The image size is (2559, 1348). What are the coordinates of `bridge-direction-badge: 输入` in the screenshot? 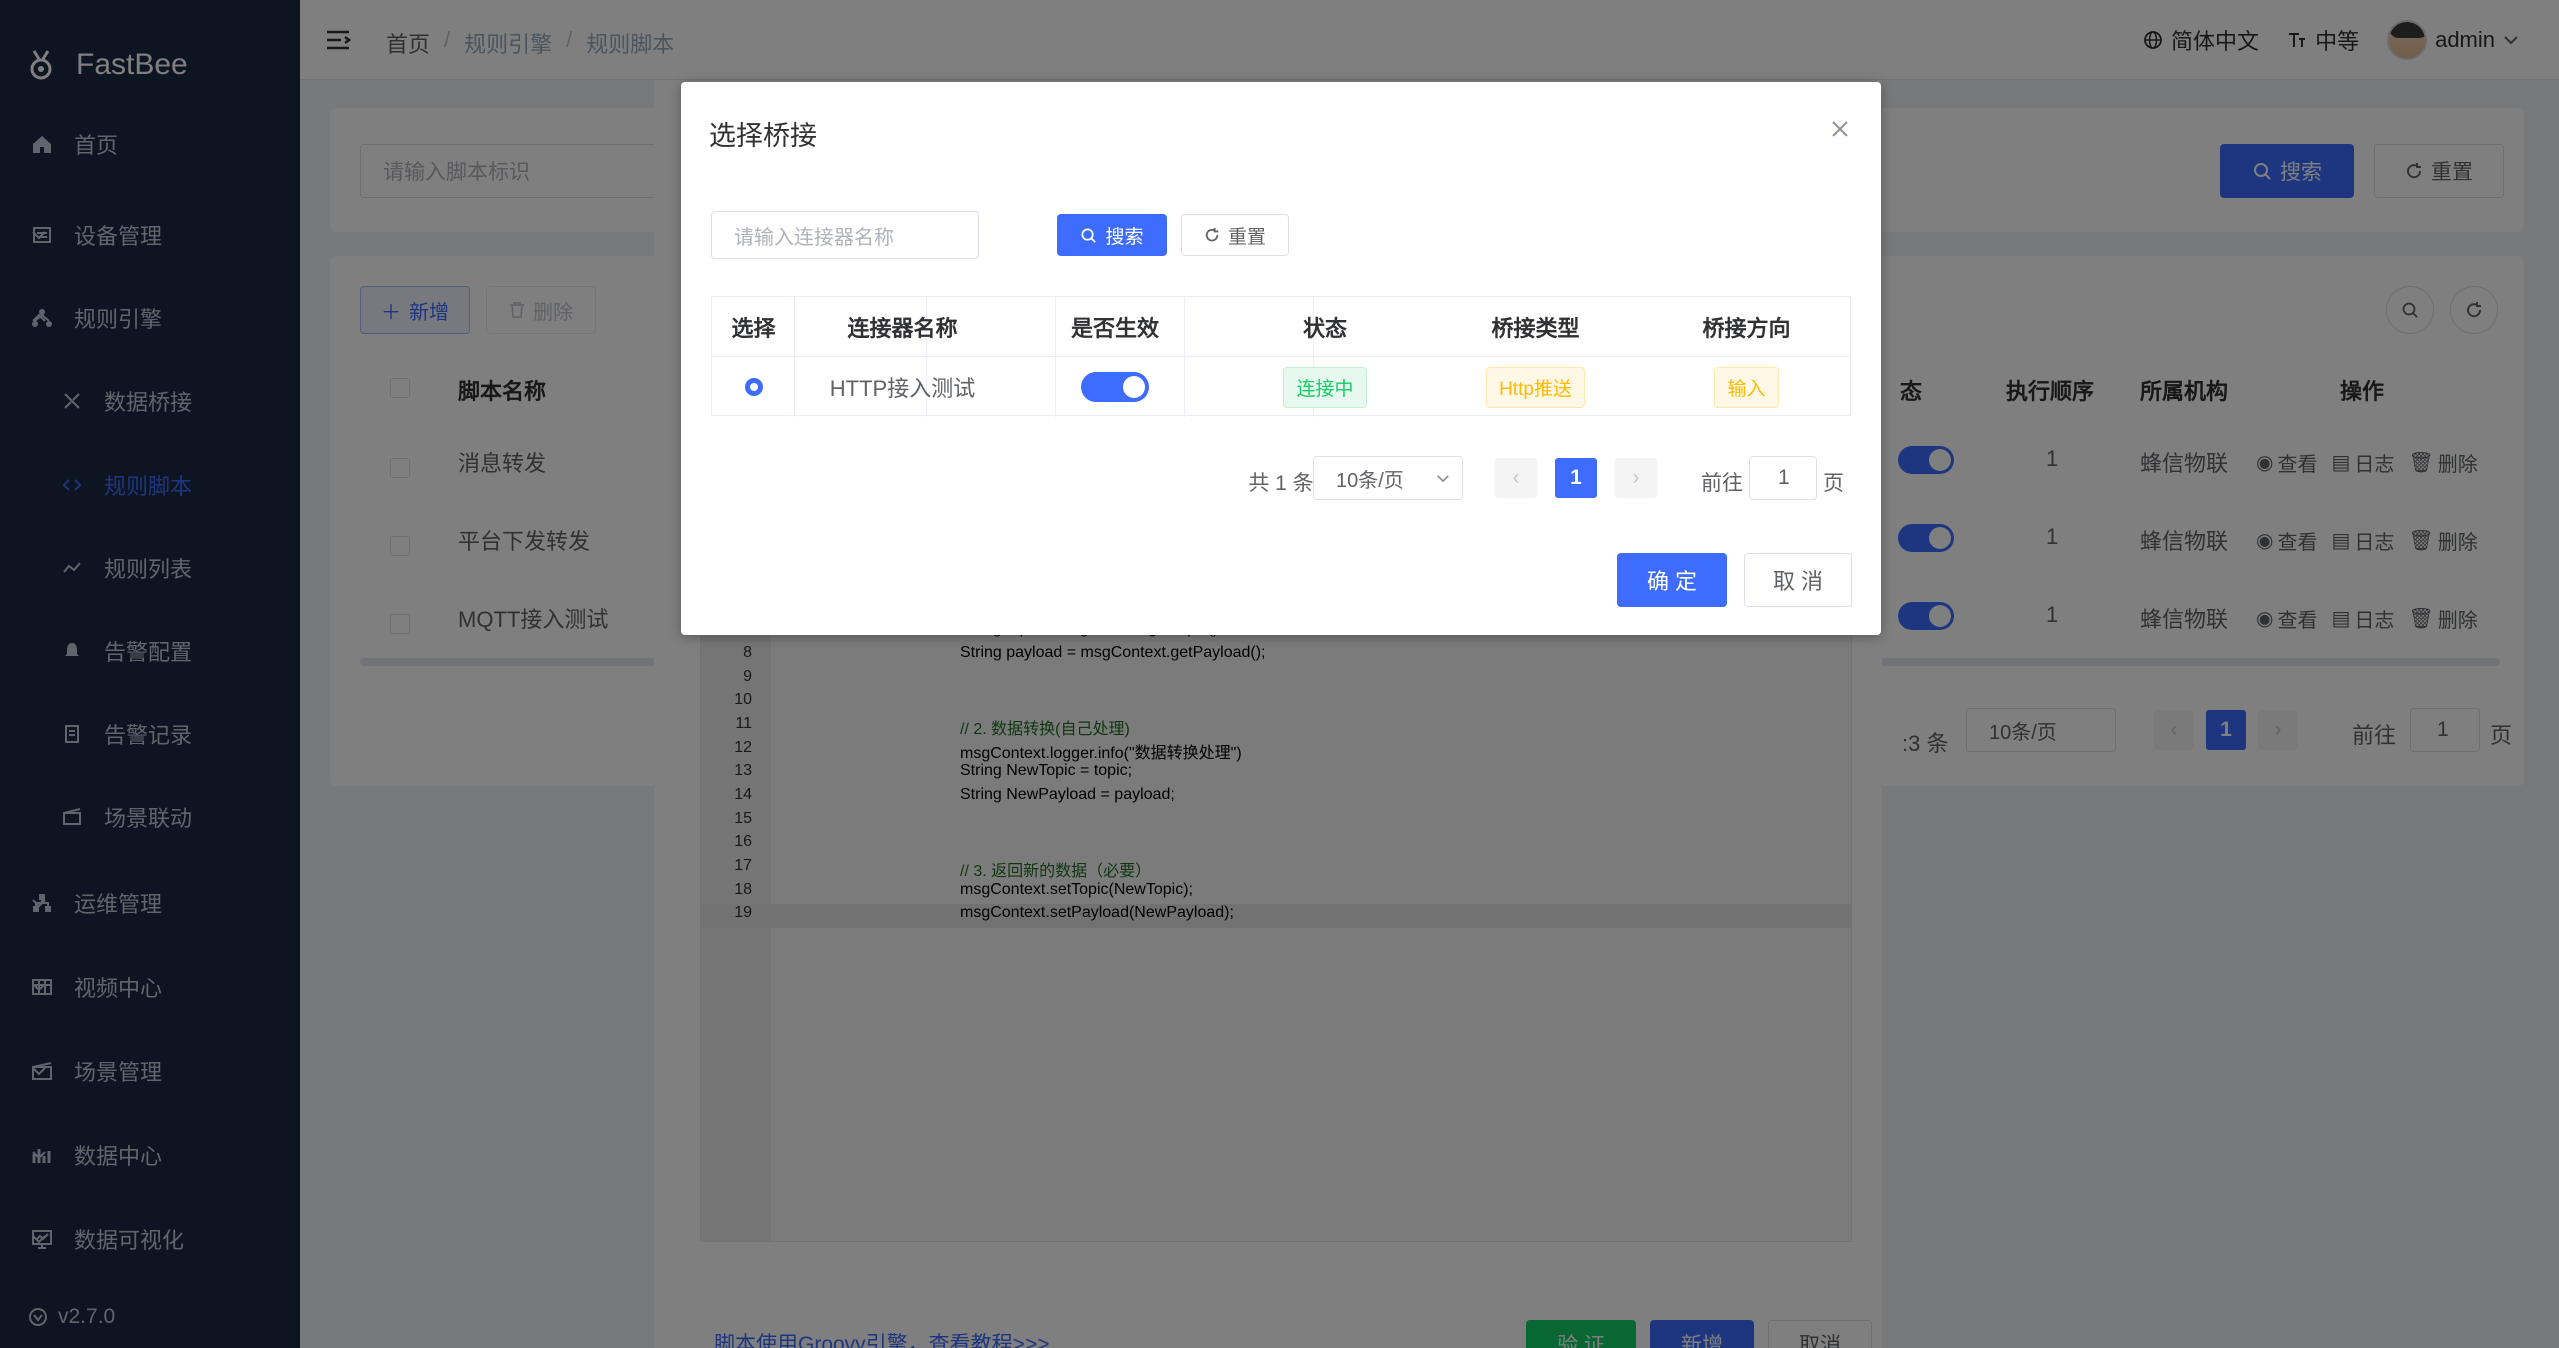 It's located at (1746, 387).